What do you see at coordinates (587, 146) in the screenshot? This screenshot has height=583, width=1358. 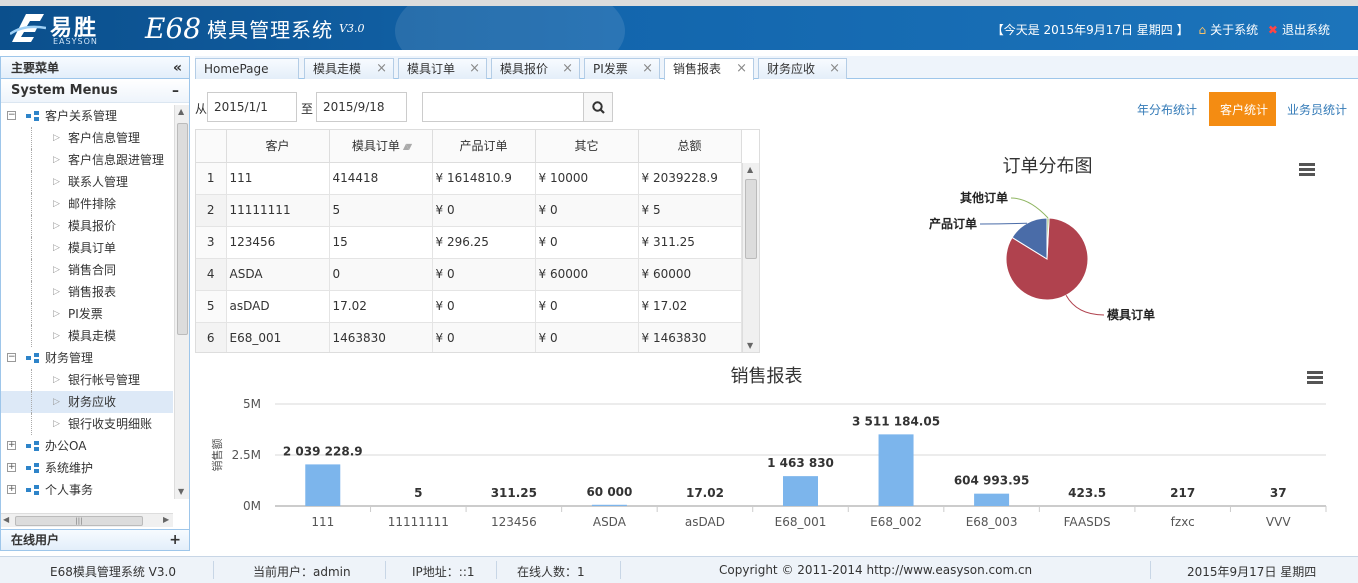 I see `column-header: 其它` at bounding box center [587, 146].